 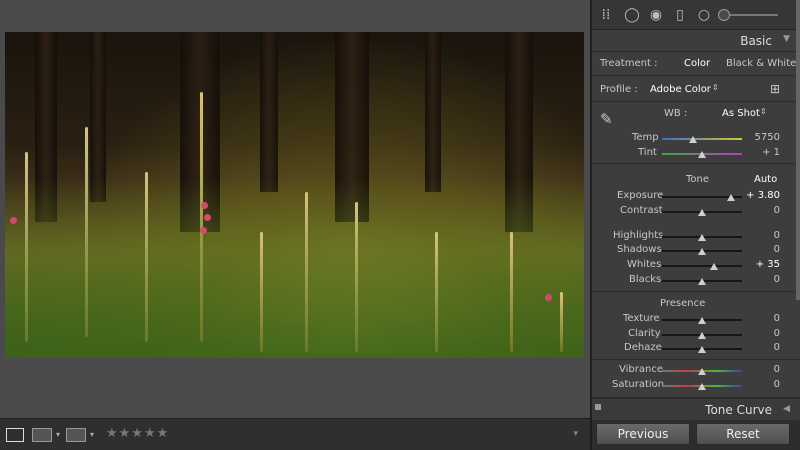 What do you see at coordinates (619, 89) in the screenshot?
I see `profile-label: Profile :` at bounding box center [619, 89].